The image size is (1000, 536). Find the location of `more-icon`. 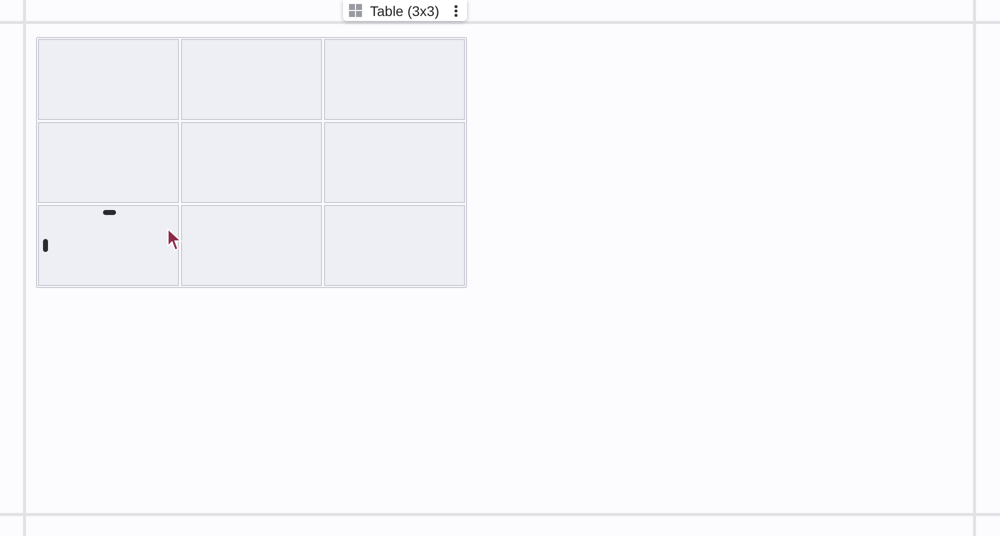

more-icon is located at coordinates (456, 10).